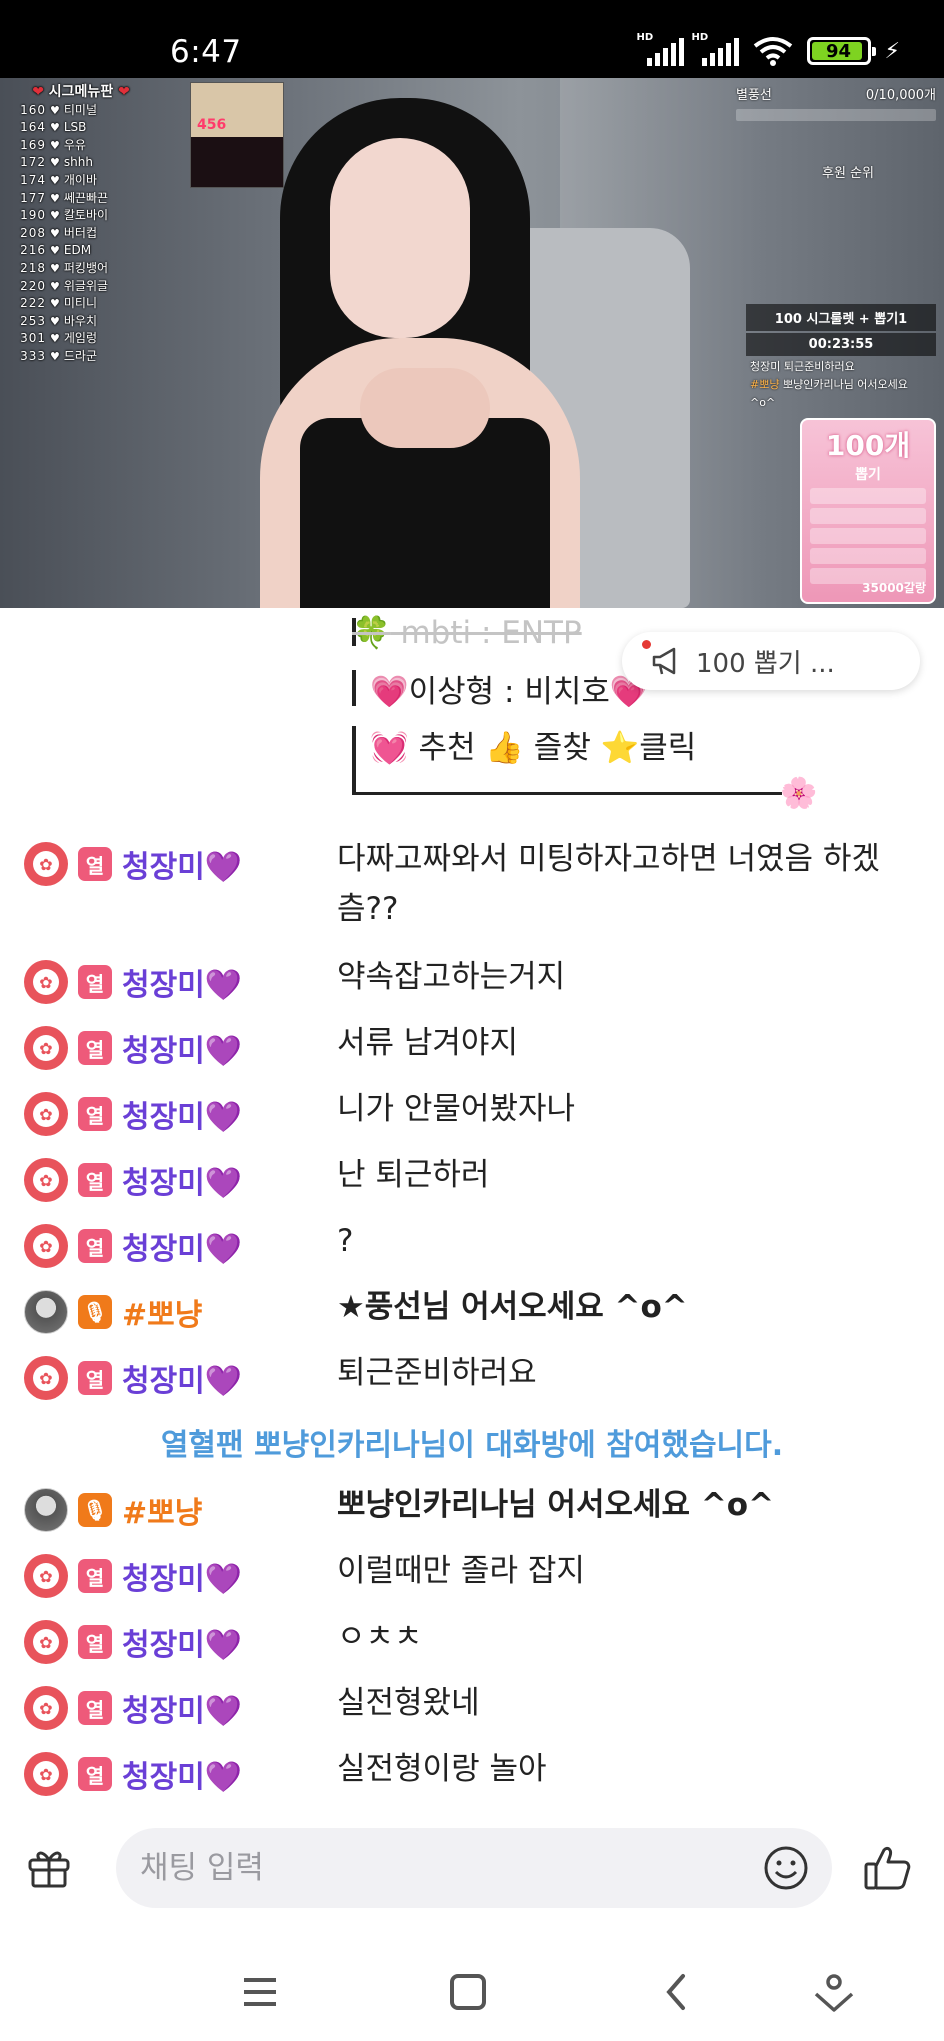  I want to click on chat-text: 니가 안물어봤자나, so click(456, 1109).